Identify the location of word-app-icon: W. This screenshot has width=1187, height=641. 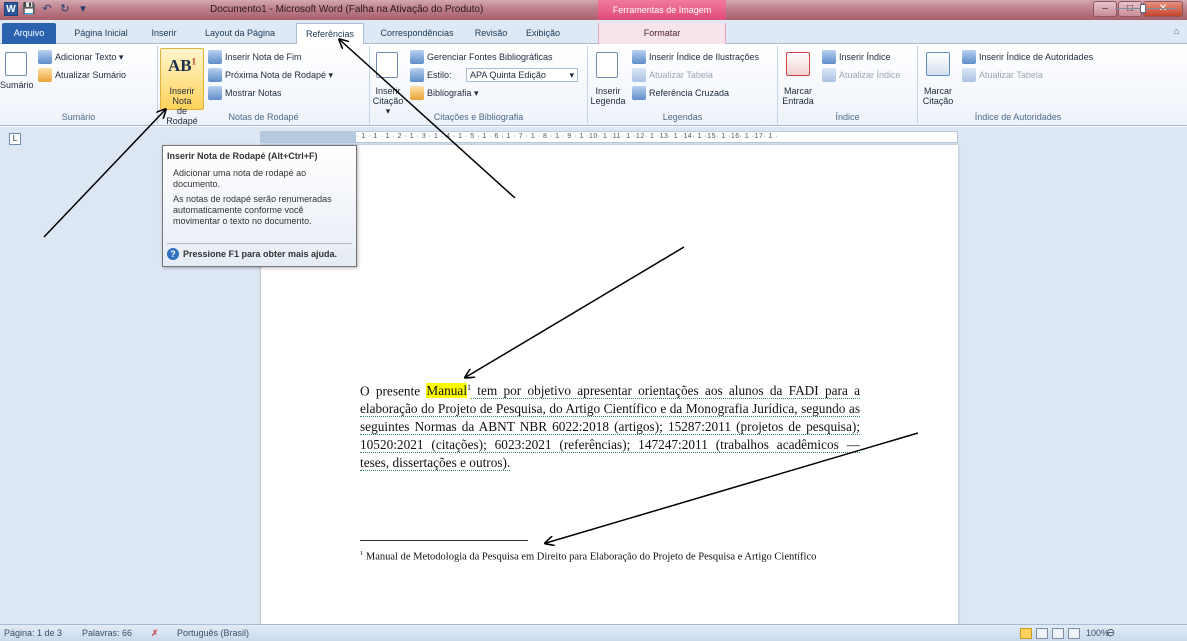
(11, 9).